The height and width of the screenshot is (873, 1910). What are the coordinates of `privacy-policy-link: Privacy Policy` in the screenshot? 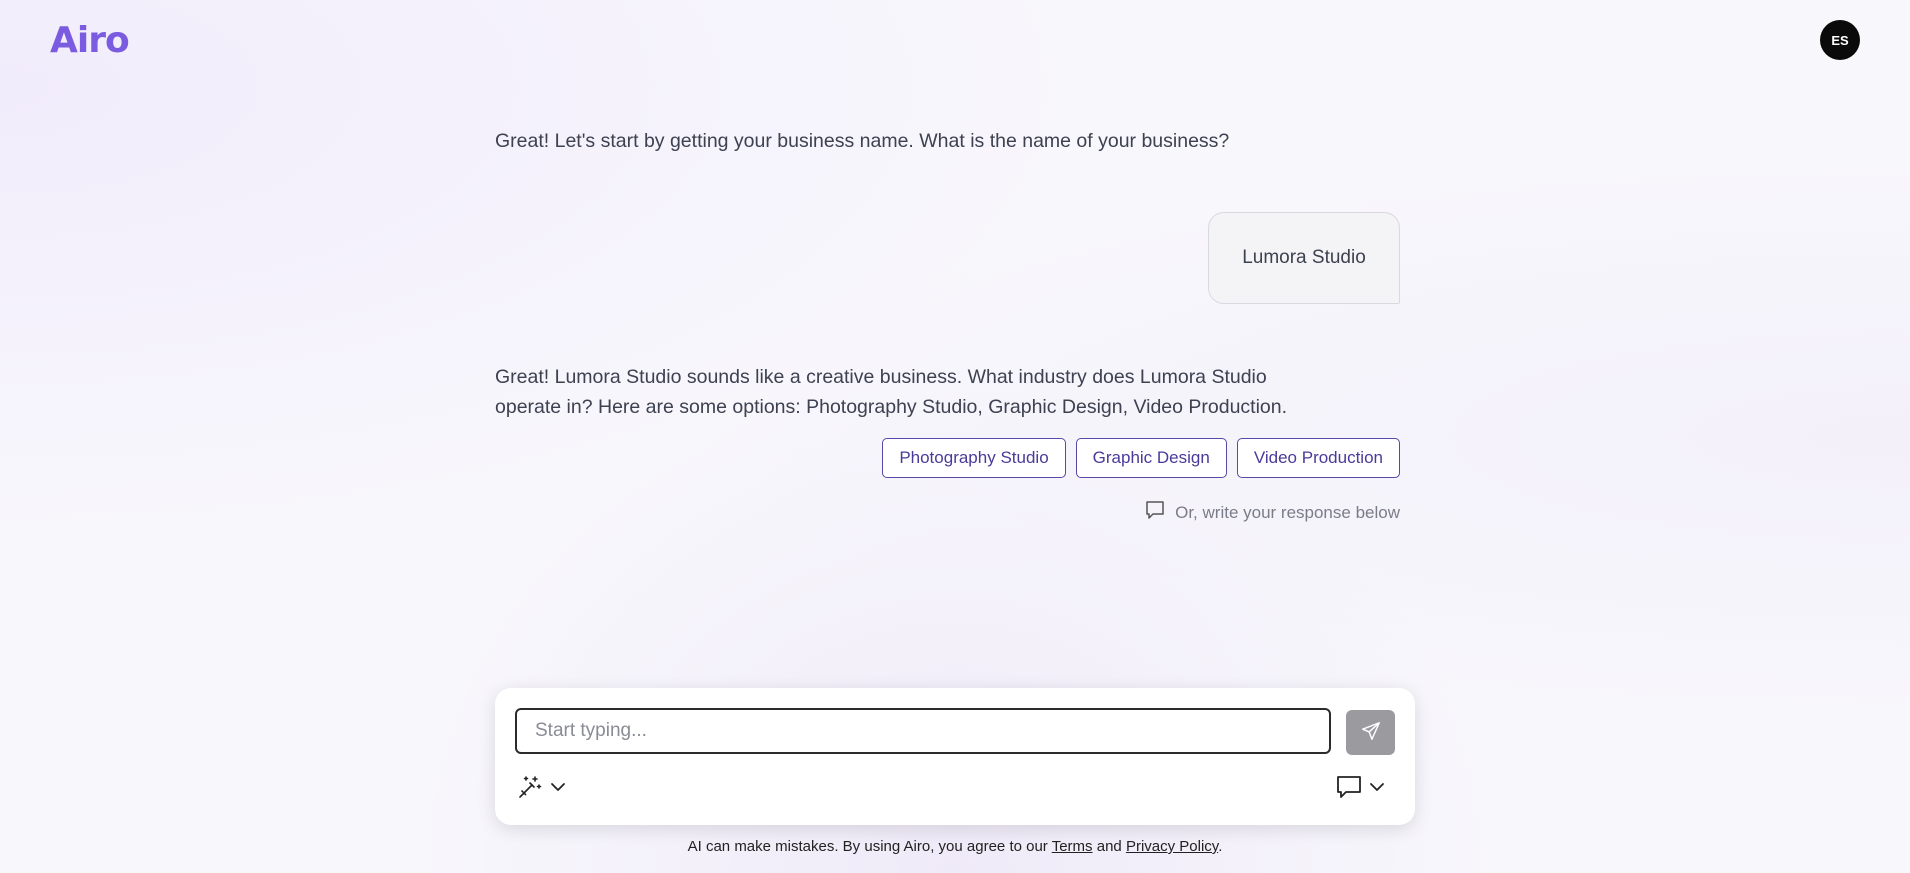 It's located at (1172, 846).